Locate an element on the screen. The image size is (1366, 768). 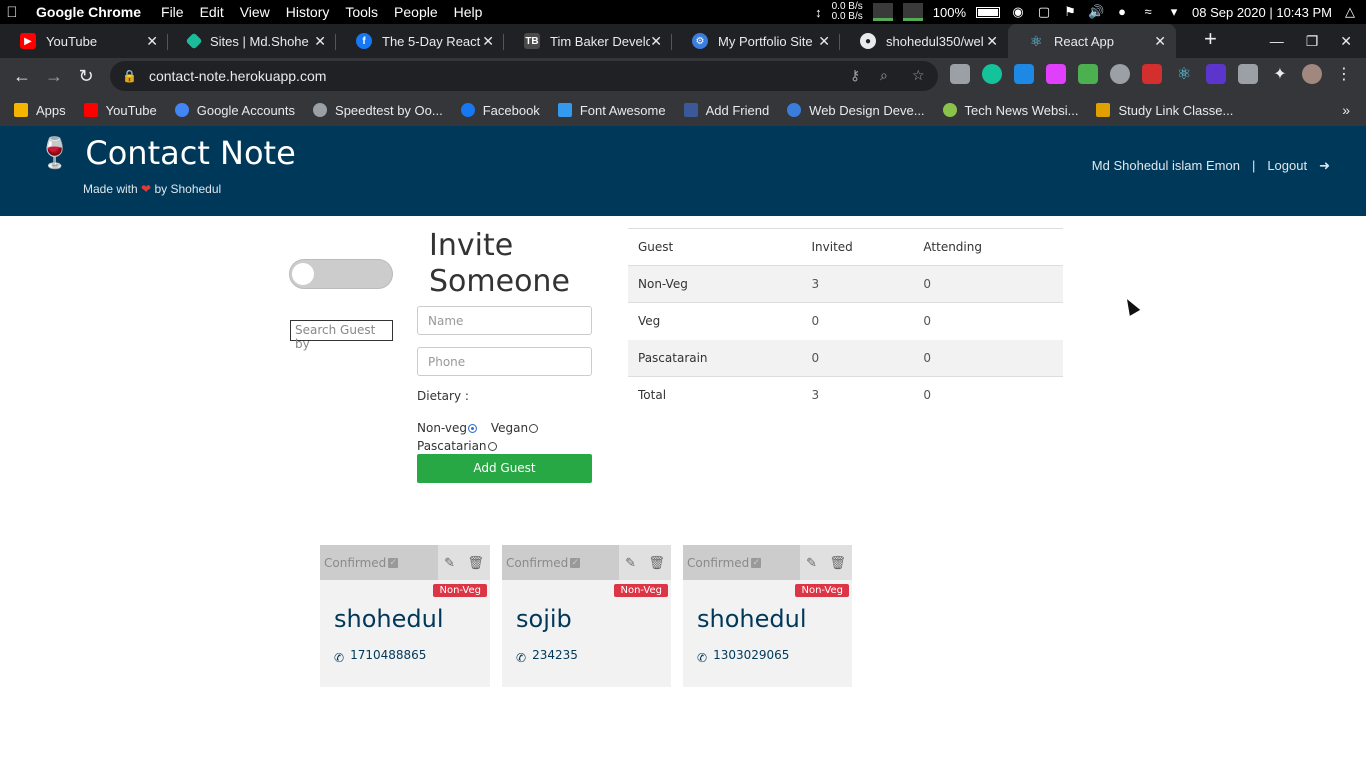
menu-edit: Edit is located at coordinates (212, 12).